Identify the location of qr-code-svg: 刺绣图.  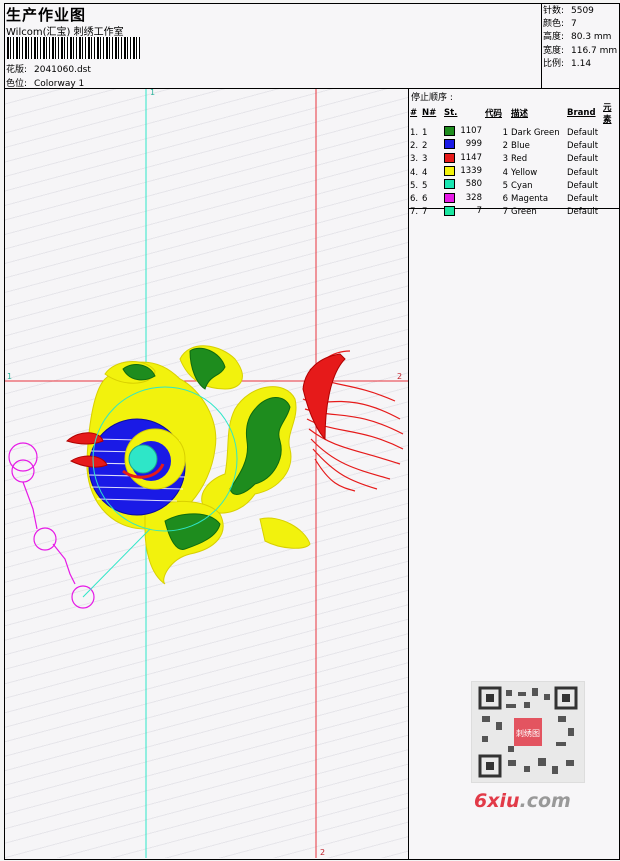
(528, 732).